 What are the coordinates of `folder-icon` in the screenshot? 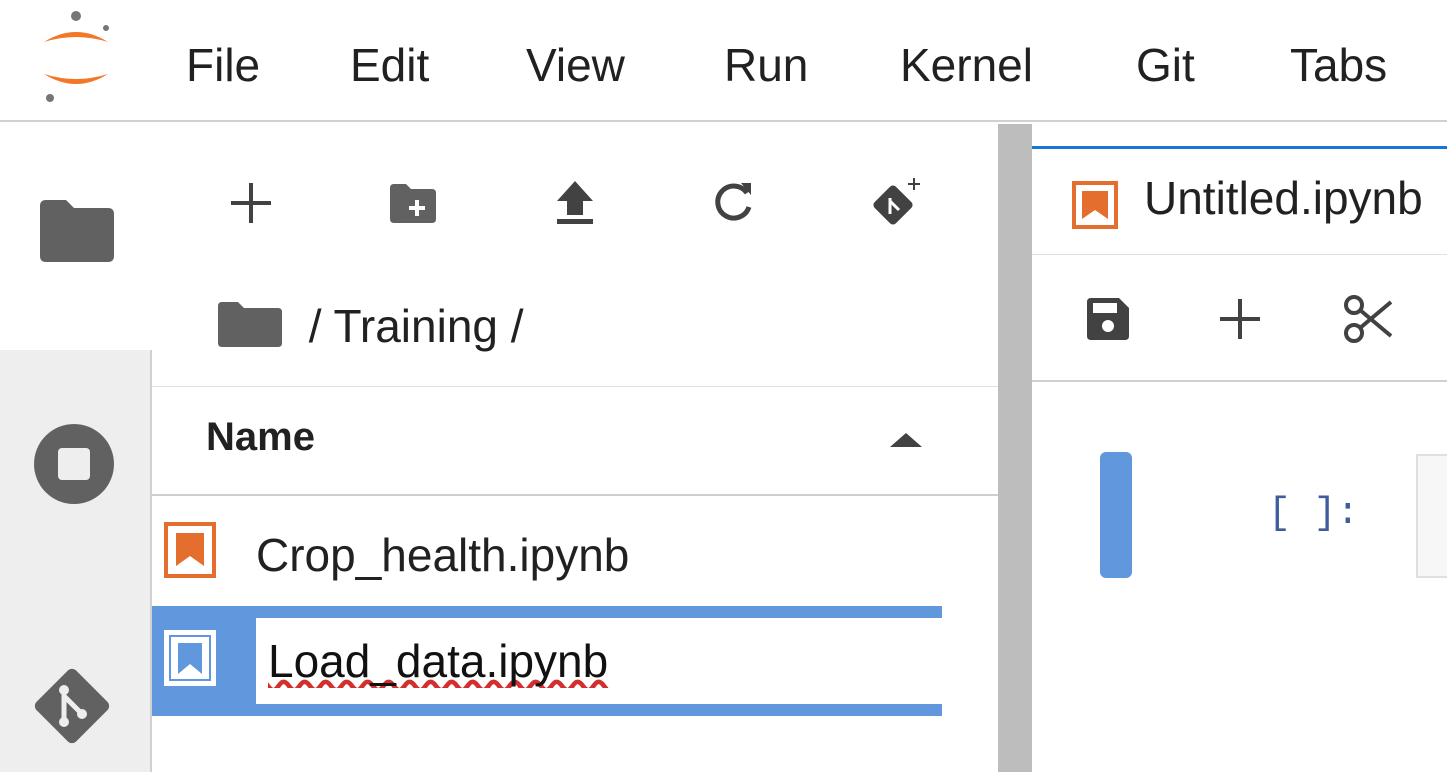 It's located at (77, 233).